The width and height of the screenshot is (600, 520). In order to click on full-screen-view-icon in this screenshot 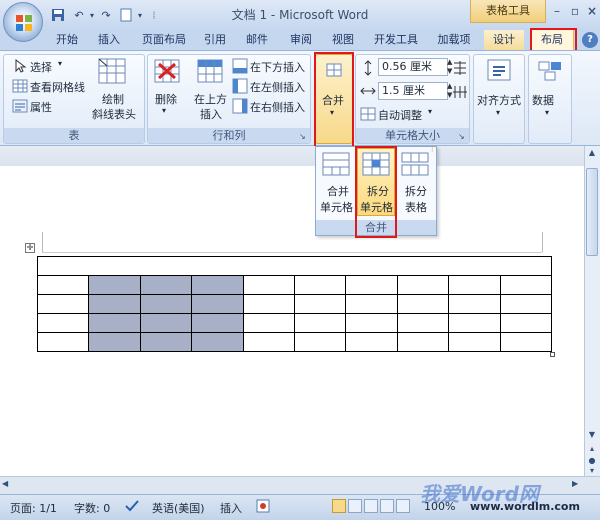, I will do `click(355, 506)`.